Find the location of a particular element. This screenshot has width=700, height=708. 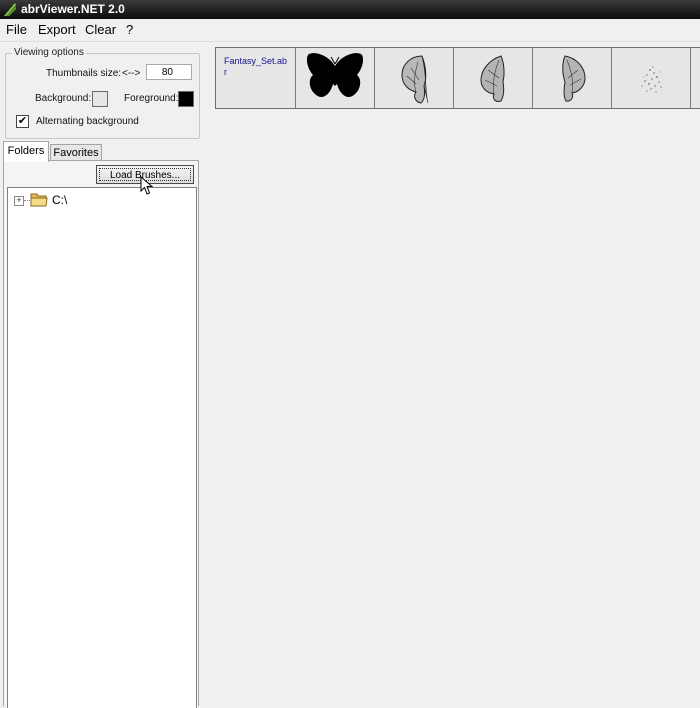

expand-icon: + is located at coordinates (19, 201).